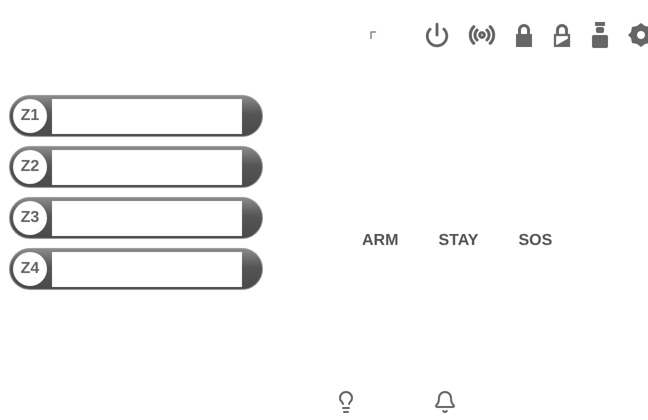  What do you see at coordinates (30, 218) in the screenshot?
I see `zone-label: Z3` at bounding box center [30, 218].